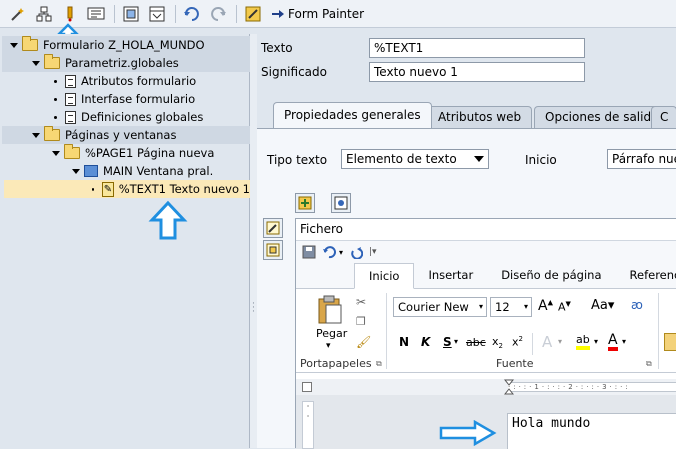 This screenshot has height=449, width=676. I want to click on tree-item-pages: Páginas y ventanas, so click(104, 135).